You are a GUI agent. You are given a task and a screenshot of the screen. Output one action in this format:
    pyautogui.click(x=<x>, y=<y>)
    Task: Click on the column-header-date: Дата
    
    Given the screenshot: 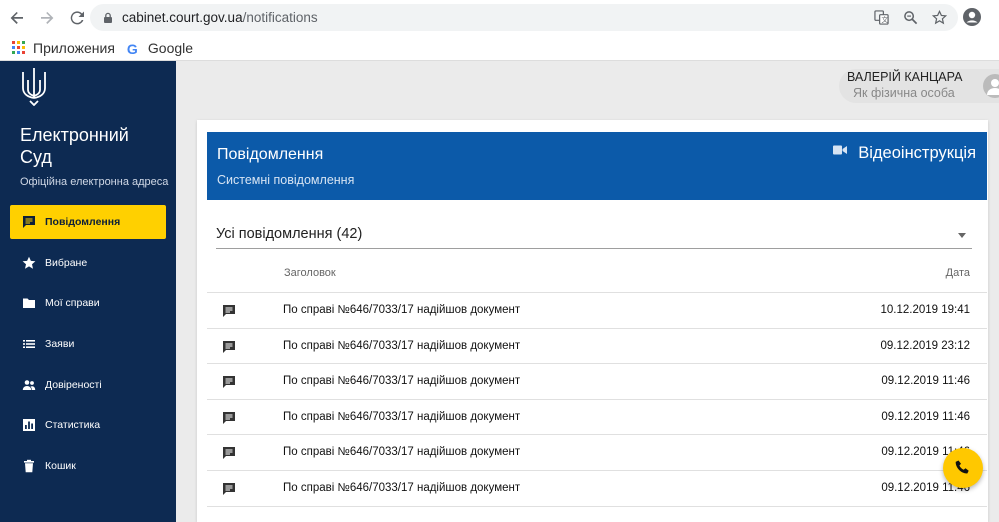 What is the action you would take?
    pyautogui.click(x=958, y=273)
    